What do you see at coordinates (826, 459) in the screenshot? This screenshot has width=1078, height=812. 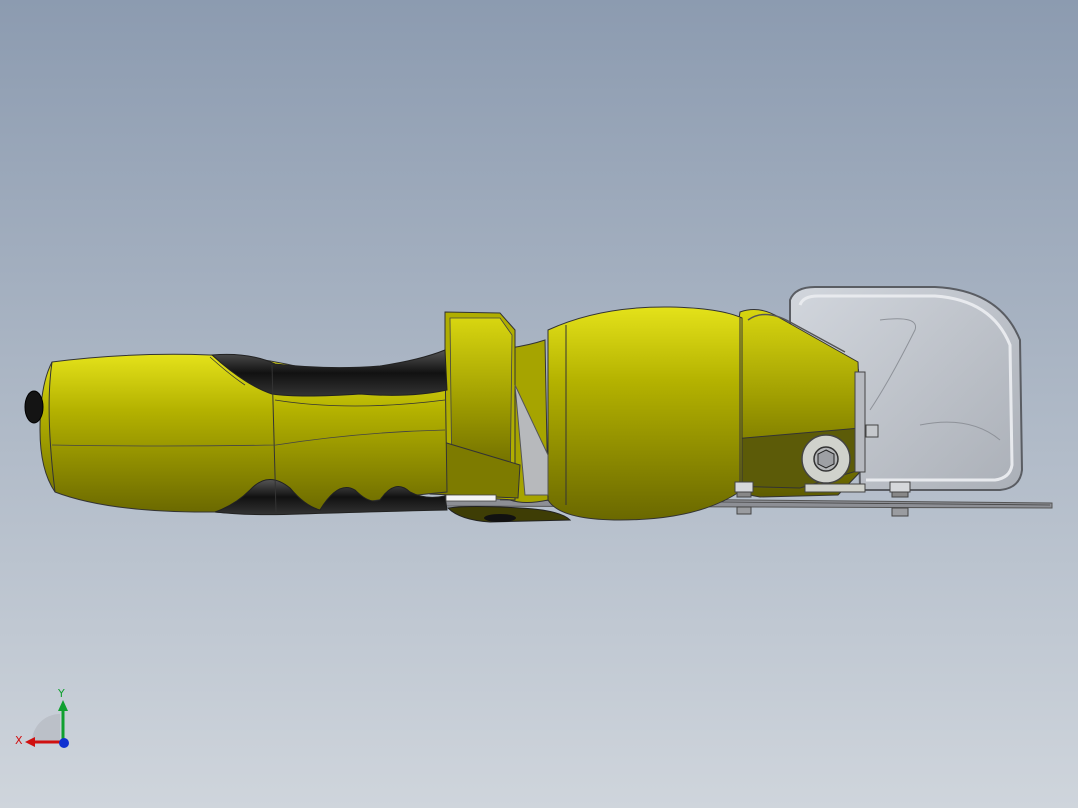 I see `pivot-nut` at bounding box center [826, 459].